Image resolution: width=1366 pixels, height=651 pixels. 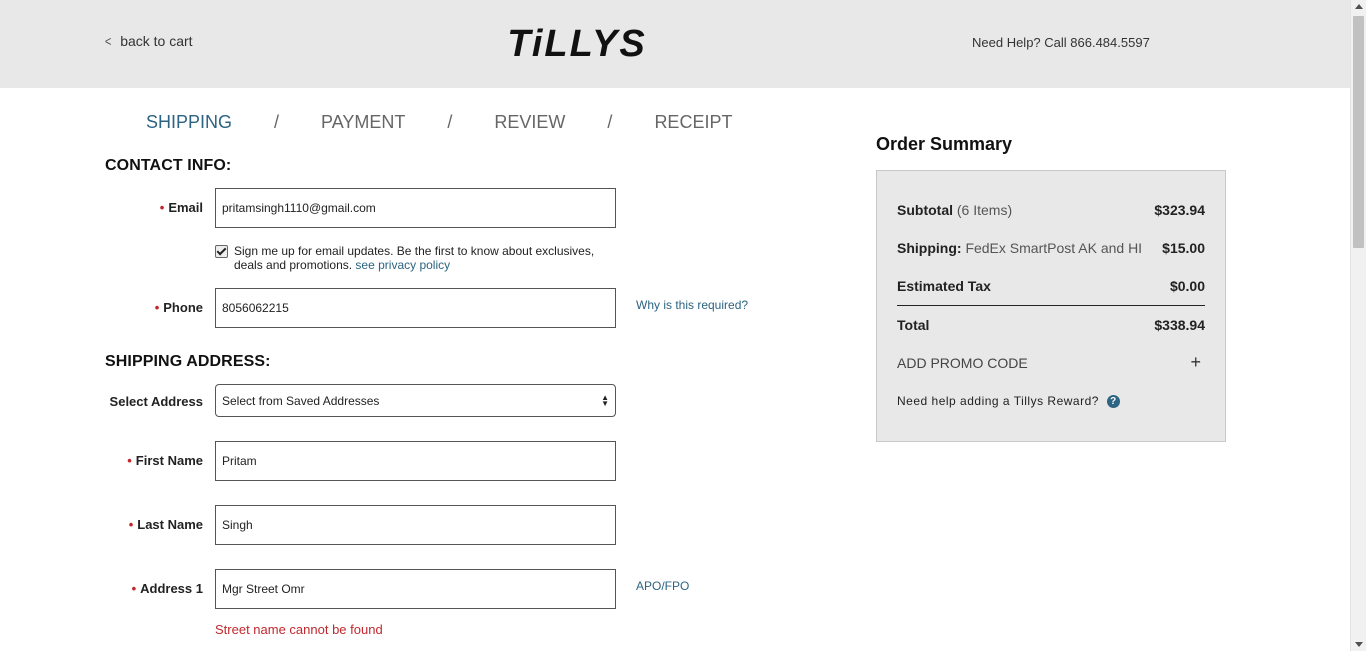 I want to click on tax-row: Estimated Tax $0.00, so click(x=1051, y=286).